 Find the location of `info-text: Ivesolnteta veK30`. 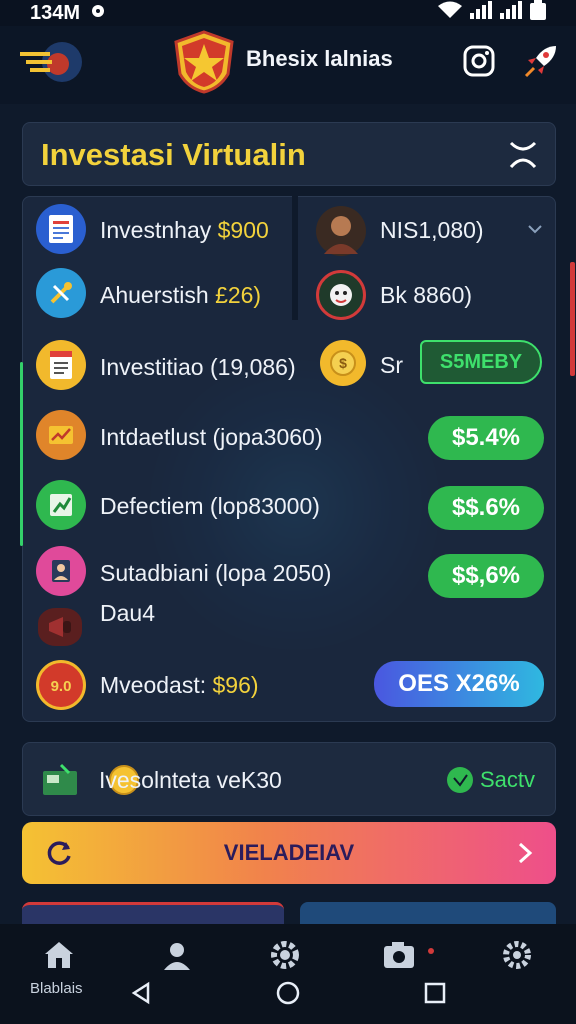

info-text: Ivesolnteta veK30 is located at coordinates (190, 780).